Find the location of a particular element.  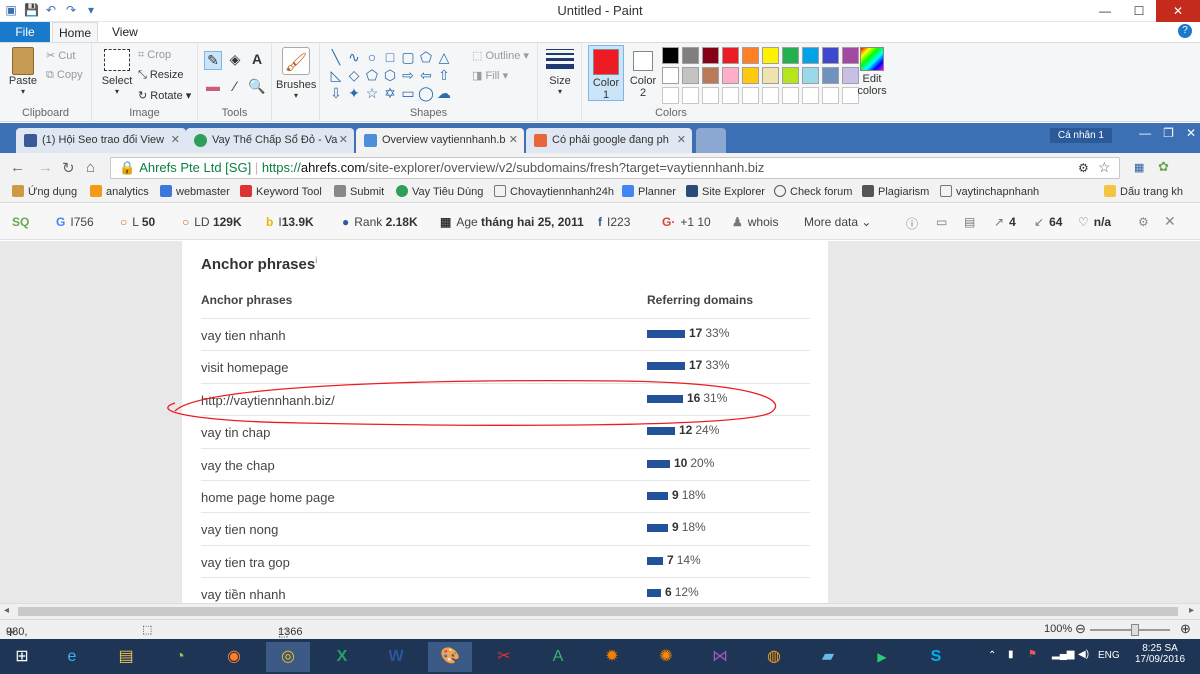

down-arrow-shape-icon: ⇩ is located at coordinates (336, 93).